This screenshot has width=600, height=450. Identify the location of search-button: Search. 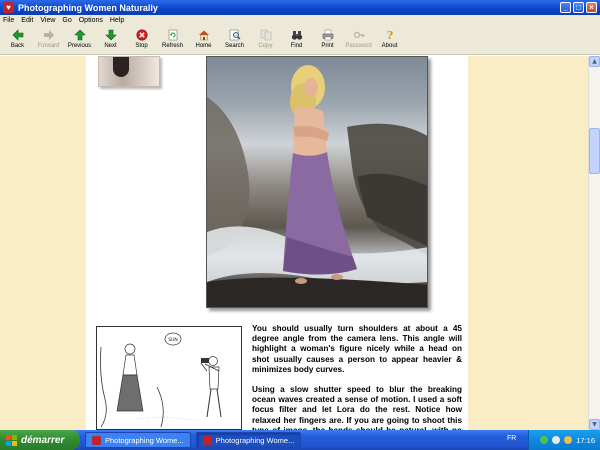
(234, 40).